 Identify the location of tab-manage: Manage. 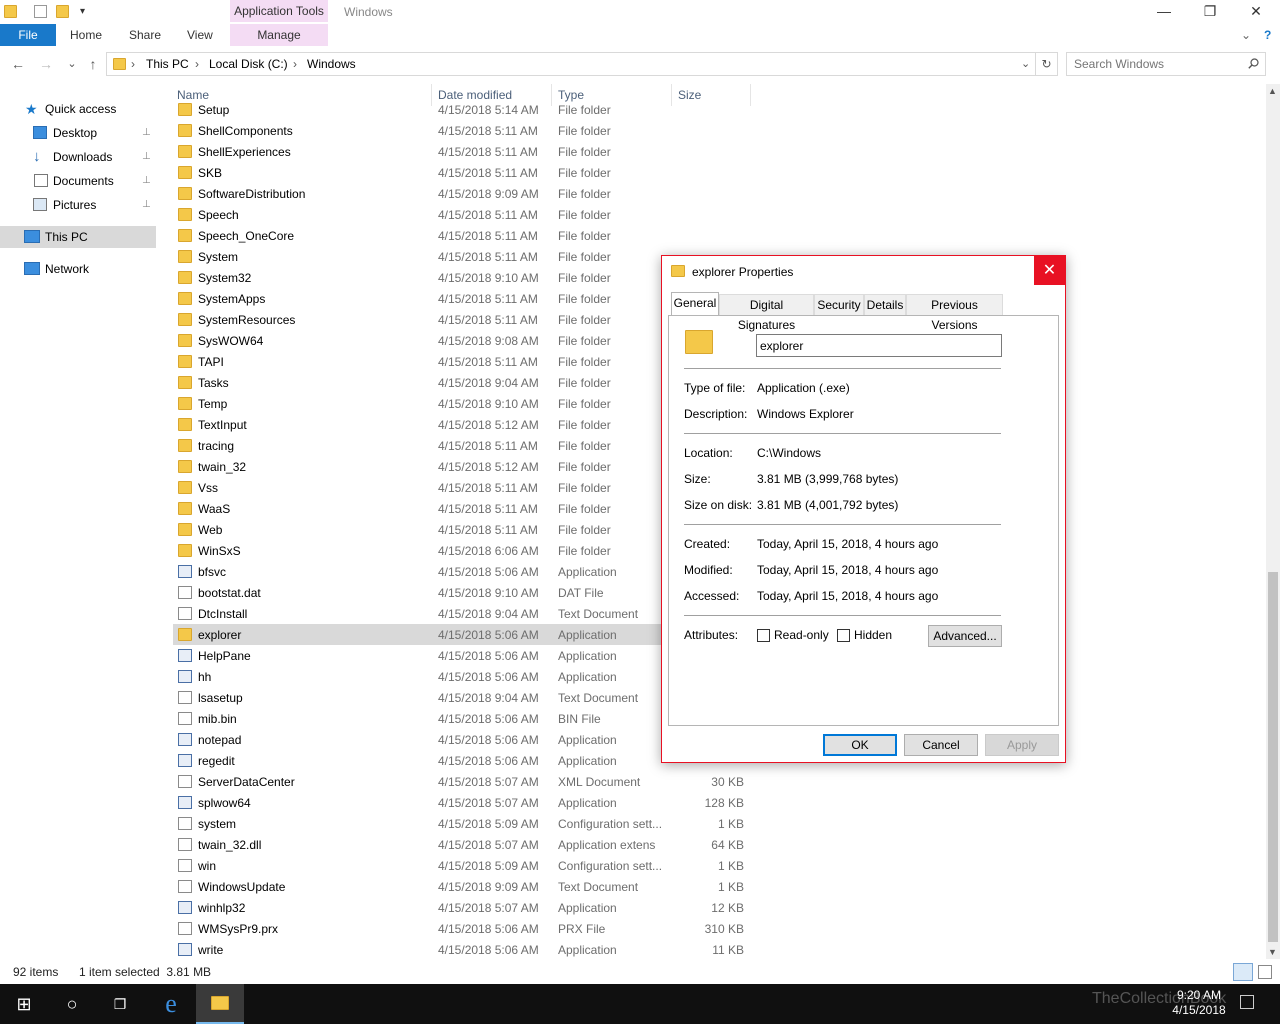
(279, 35).